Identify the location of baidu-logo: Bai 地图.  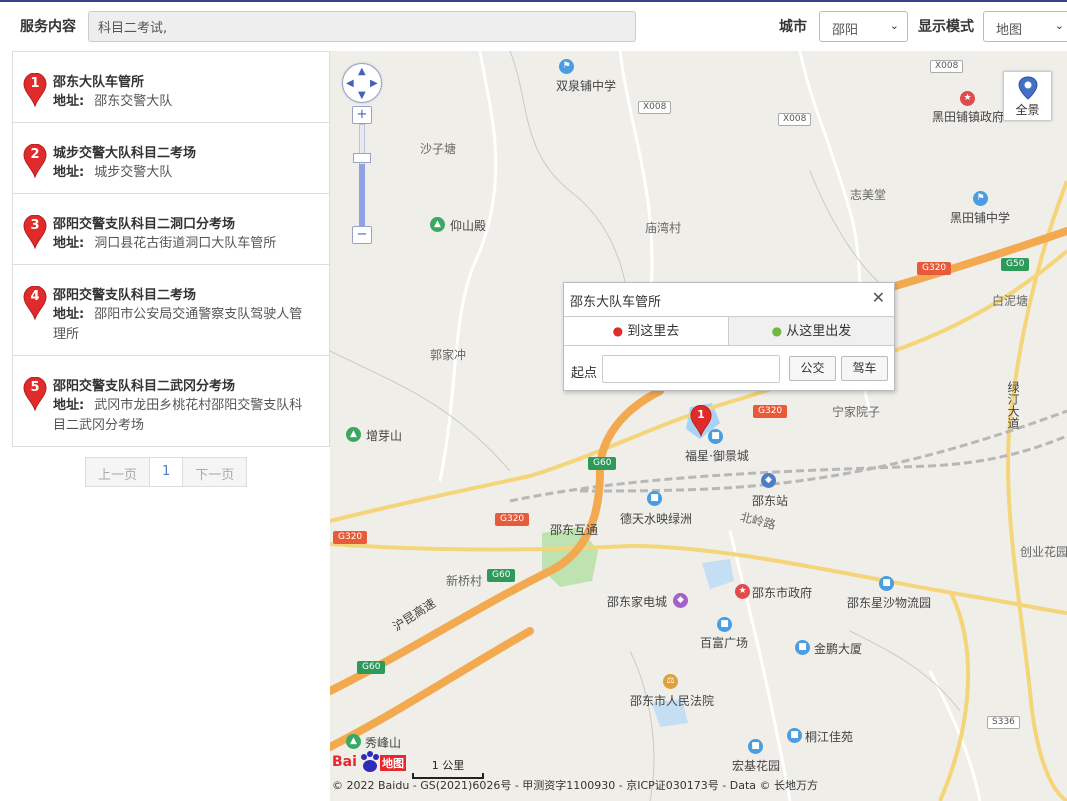
(370, 762).